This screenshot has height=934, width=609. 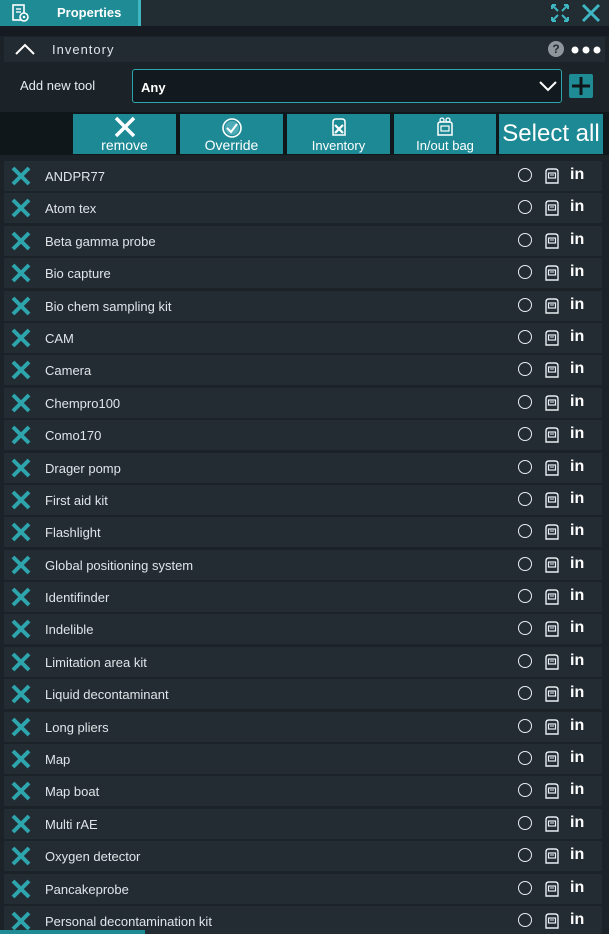 I want to click on add-tool-button, so click(x=581, y=86).